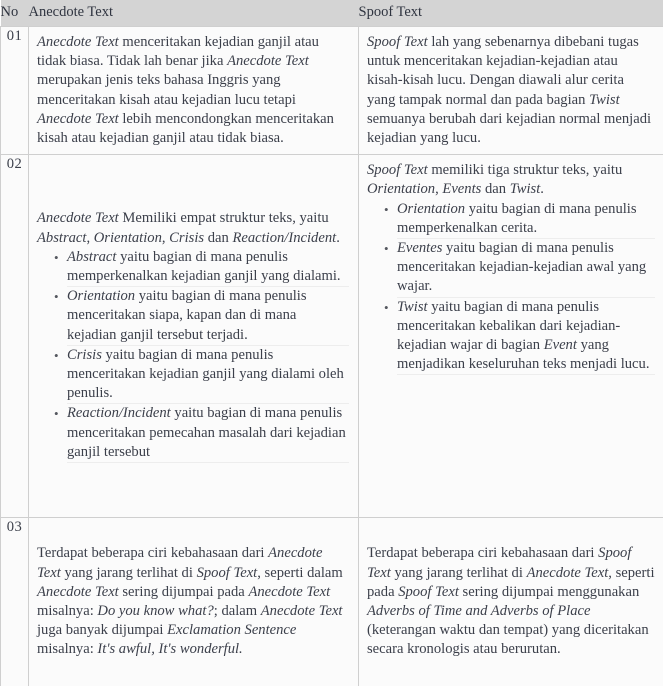  What do you see at coordinates (15, 602) in the screenshot?
I see `row-number-cell: 03` at bounding box center [15, 602].